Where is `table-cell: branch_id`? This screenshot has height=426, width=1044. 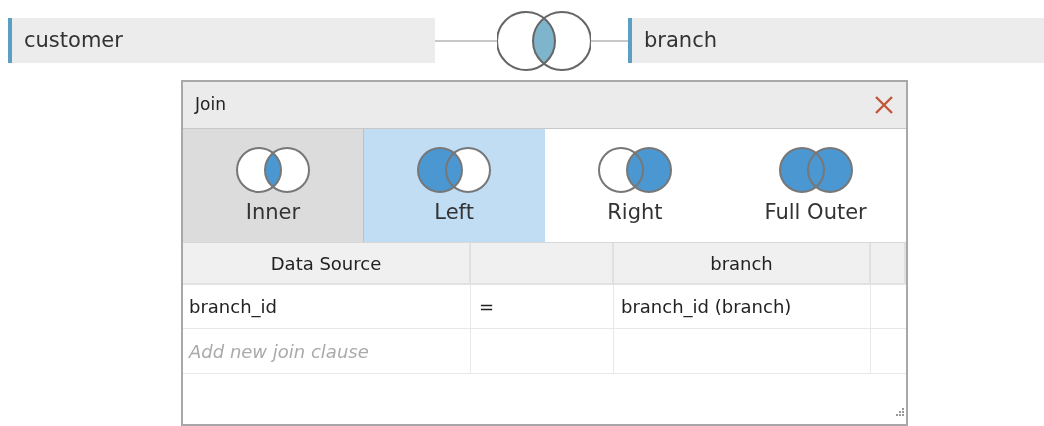 table-cell: branch_id is located at coordinates (327, 306).